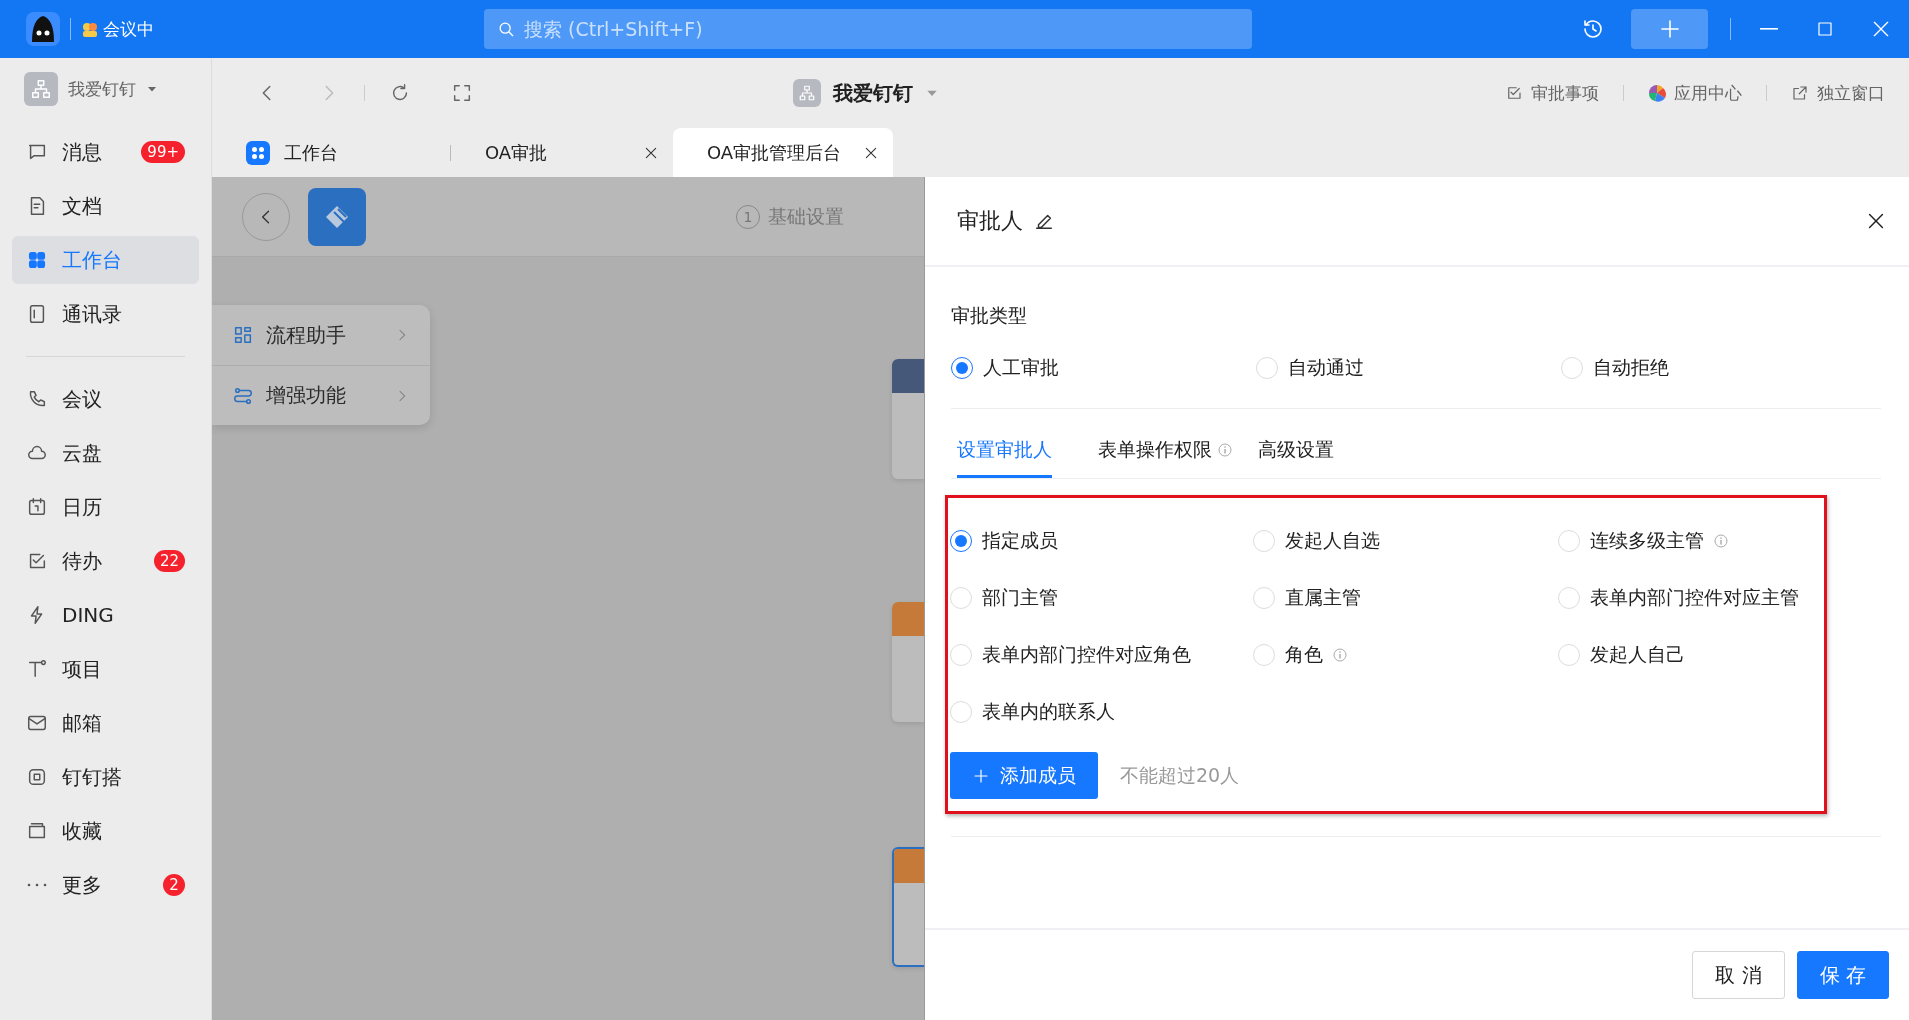 Image resolution: width=1909 pixels, height=1020 pixels. Describe the element at coordinates (1020, 540) in the screenshot. I see `option-label: 指定成员` at that location.